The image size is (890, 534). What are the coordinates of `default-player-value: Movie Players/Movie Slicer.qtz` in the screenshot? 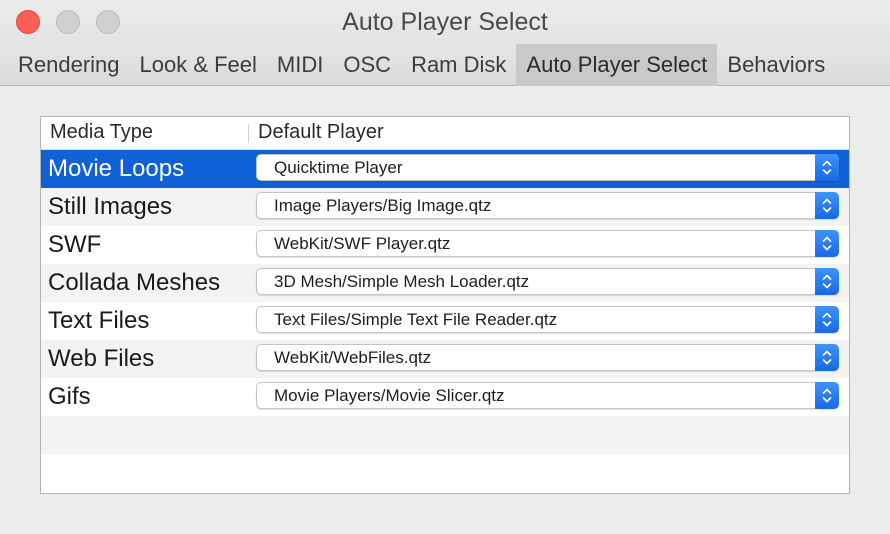 It's located at (389, 395).